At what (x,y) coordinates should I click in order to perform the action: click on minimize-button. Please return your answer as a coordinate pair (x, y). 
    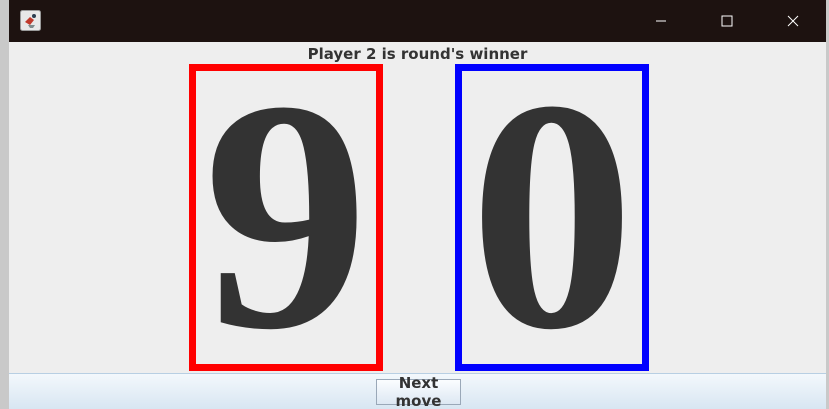
    Looking at the image, I should click on (661, 21).